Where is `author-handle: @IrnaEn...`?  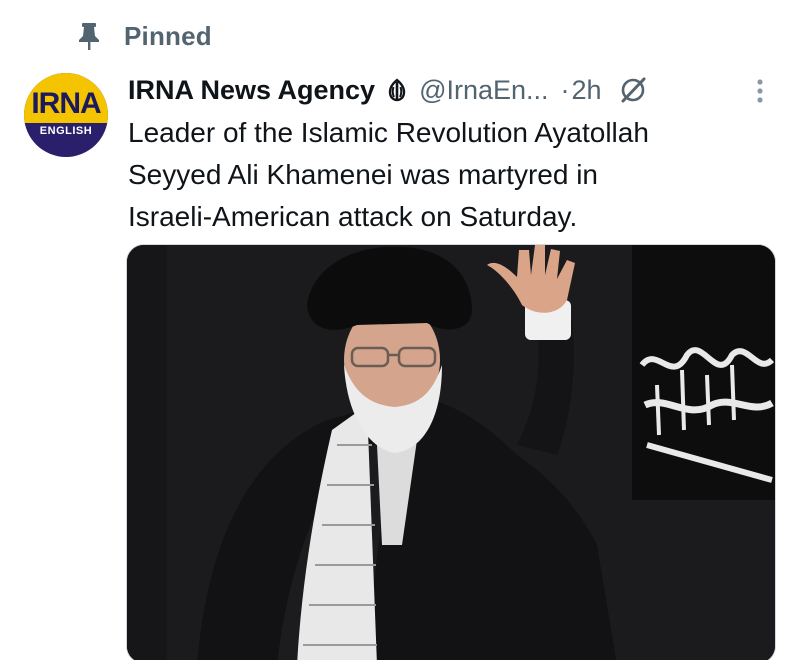 author-handle: @IrnaEn... is located at coordinates (483, 90).